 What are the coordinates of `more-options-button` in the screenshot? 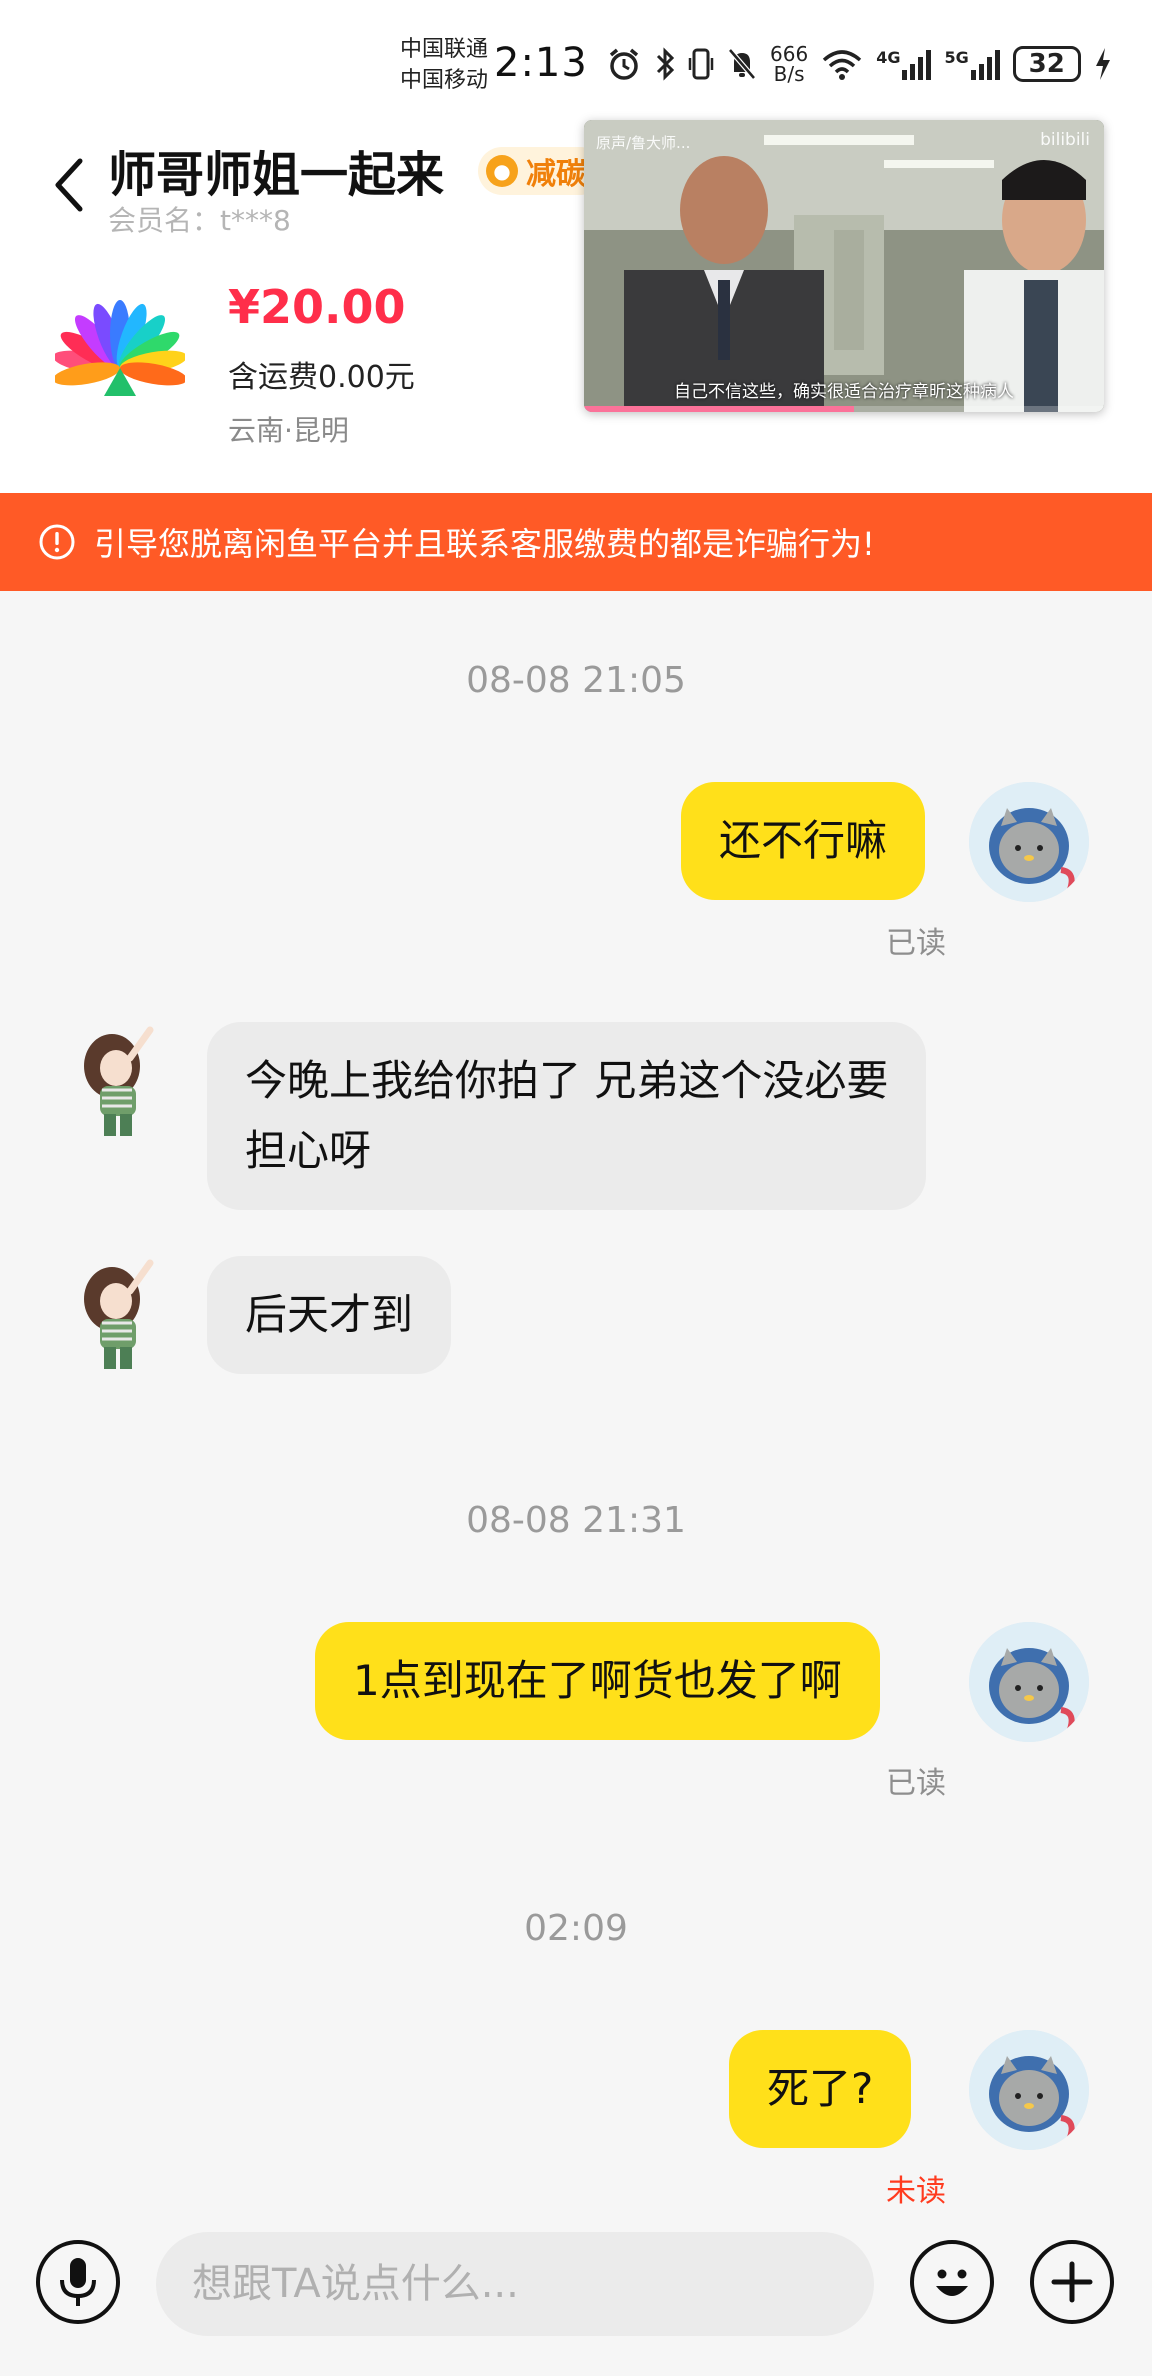 It's located at (1072, 2282).